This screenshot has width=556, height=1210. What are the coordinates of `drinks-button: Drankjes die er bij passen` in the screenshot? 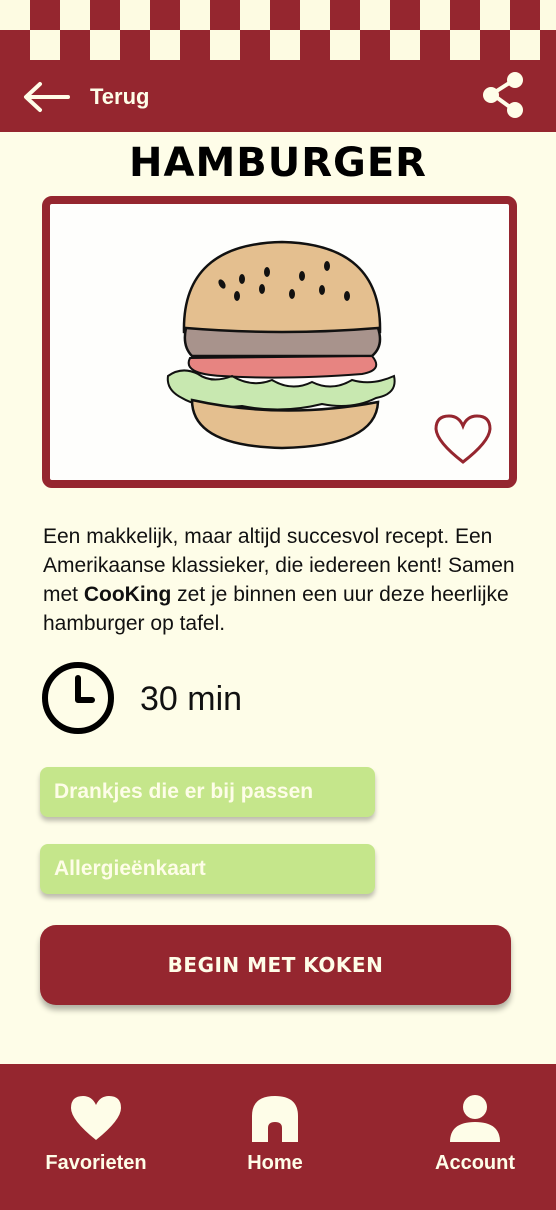 It's located at (207, 792).